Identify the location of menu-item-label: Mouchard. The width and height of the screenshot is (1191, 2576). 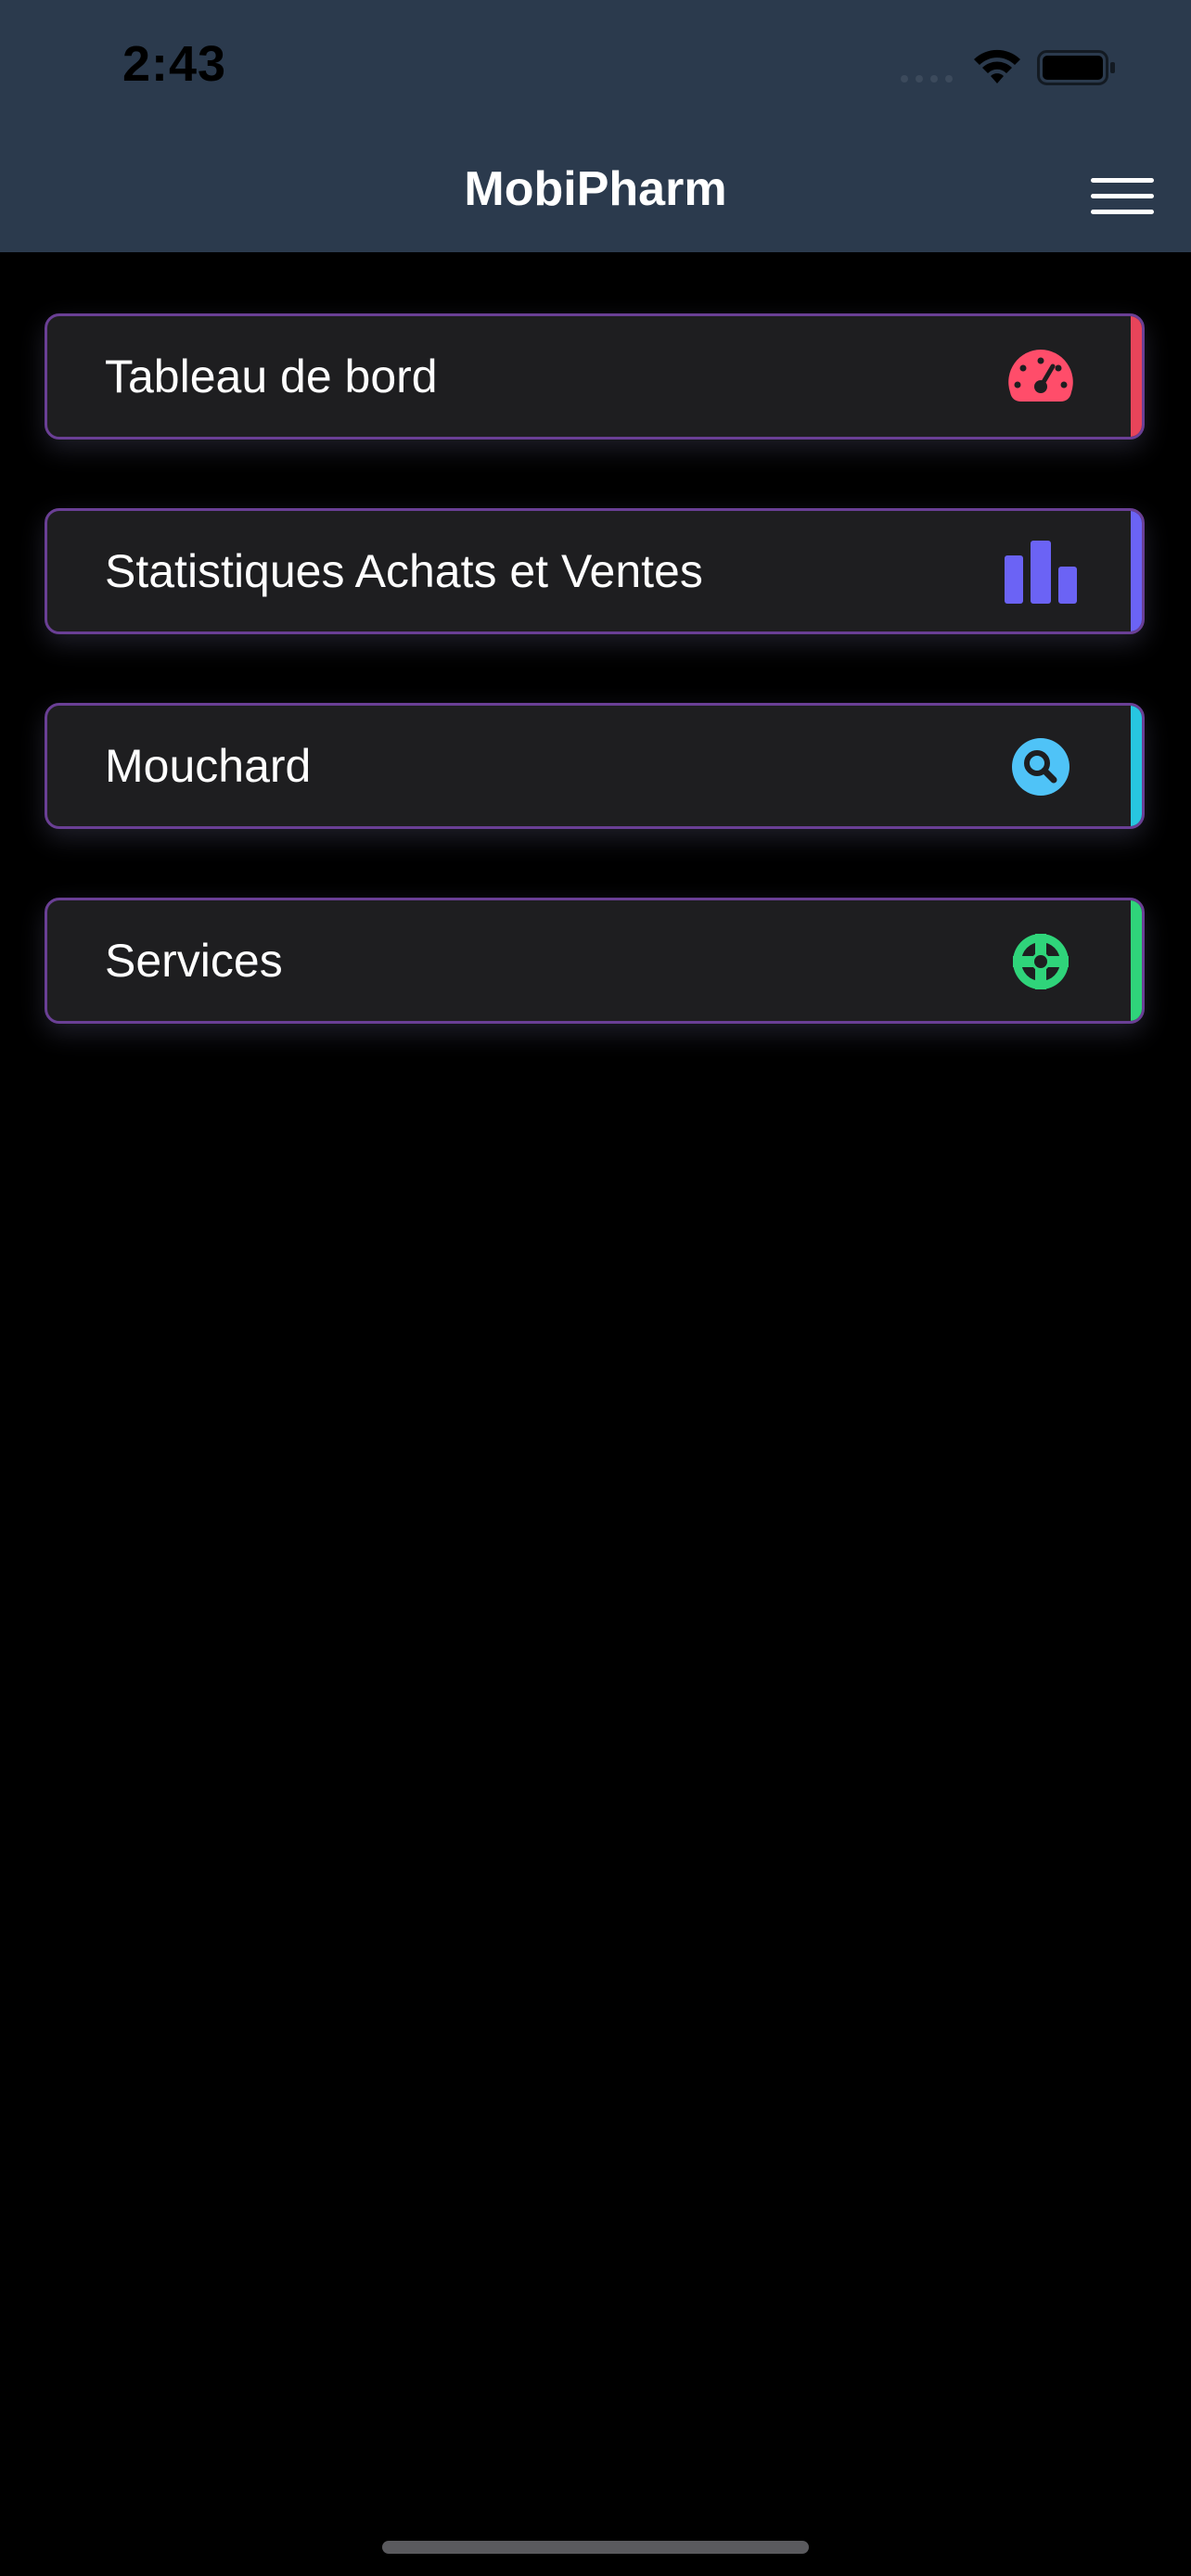
(209, 766).